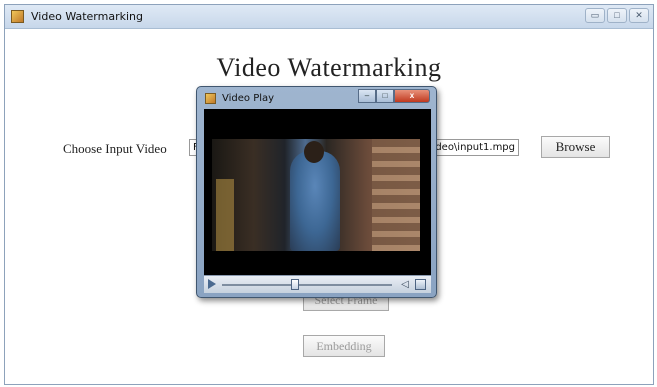  What do you see at coordinates (396, 195) in the screenshot?
I see `video-scene-shelf` at bounding box center [396, 195].